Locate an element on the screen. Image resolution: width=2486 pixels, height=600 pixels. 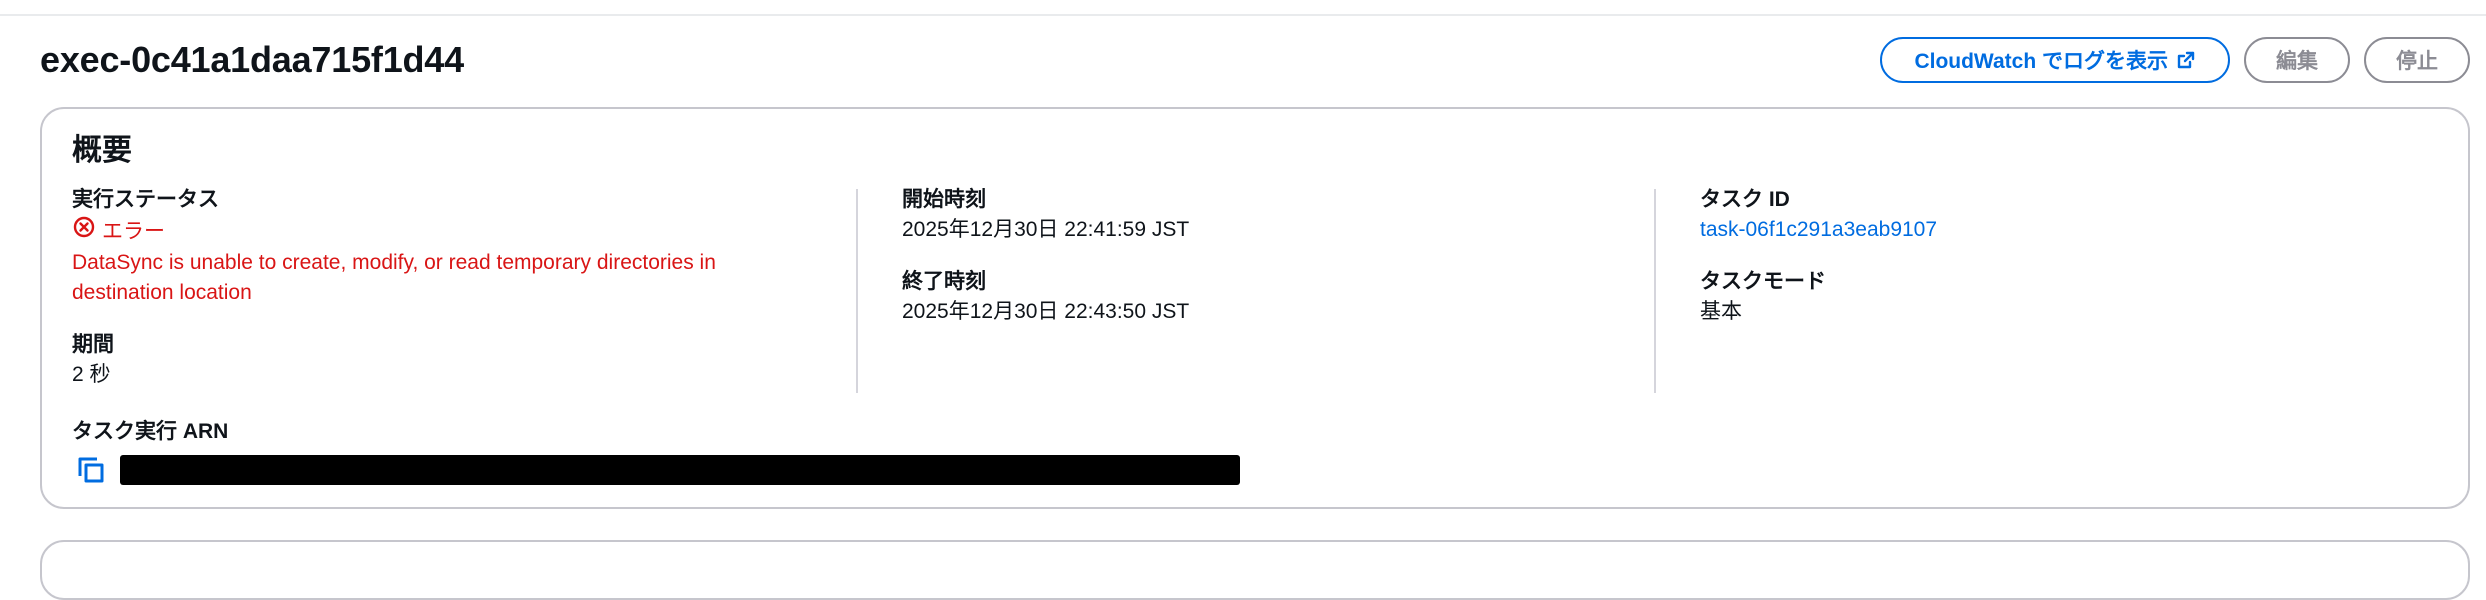
copy-icon is located at coordinates (91, 470).